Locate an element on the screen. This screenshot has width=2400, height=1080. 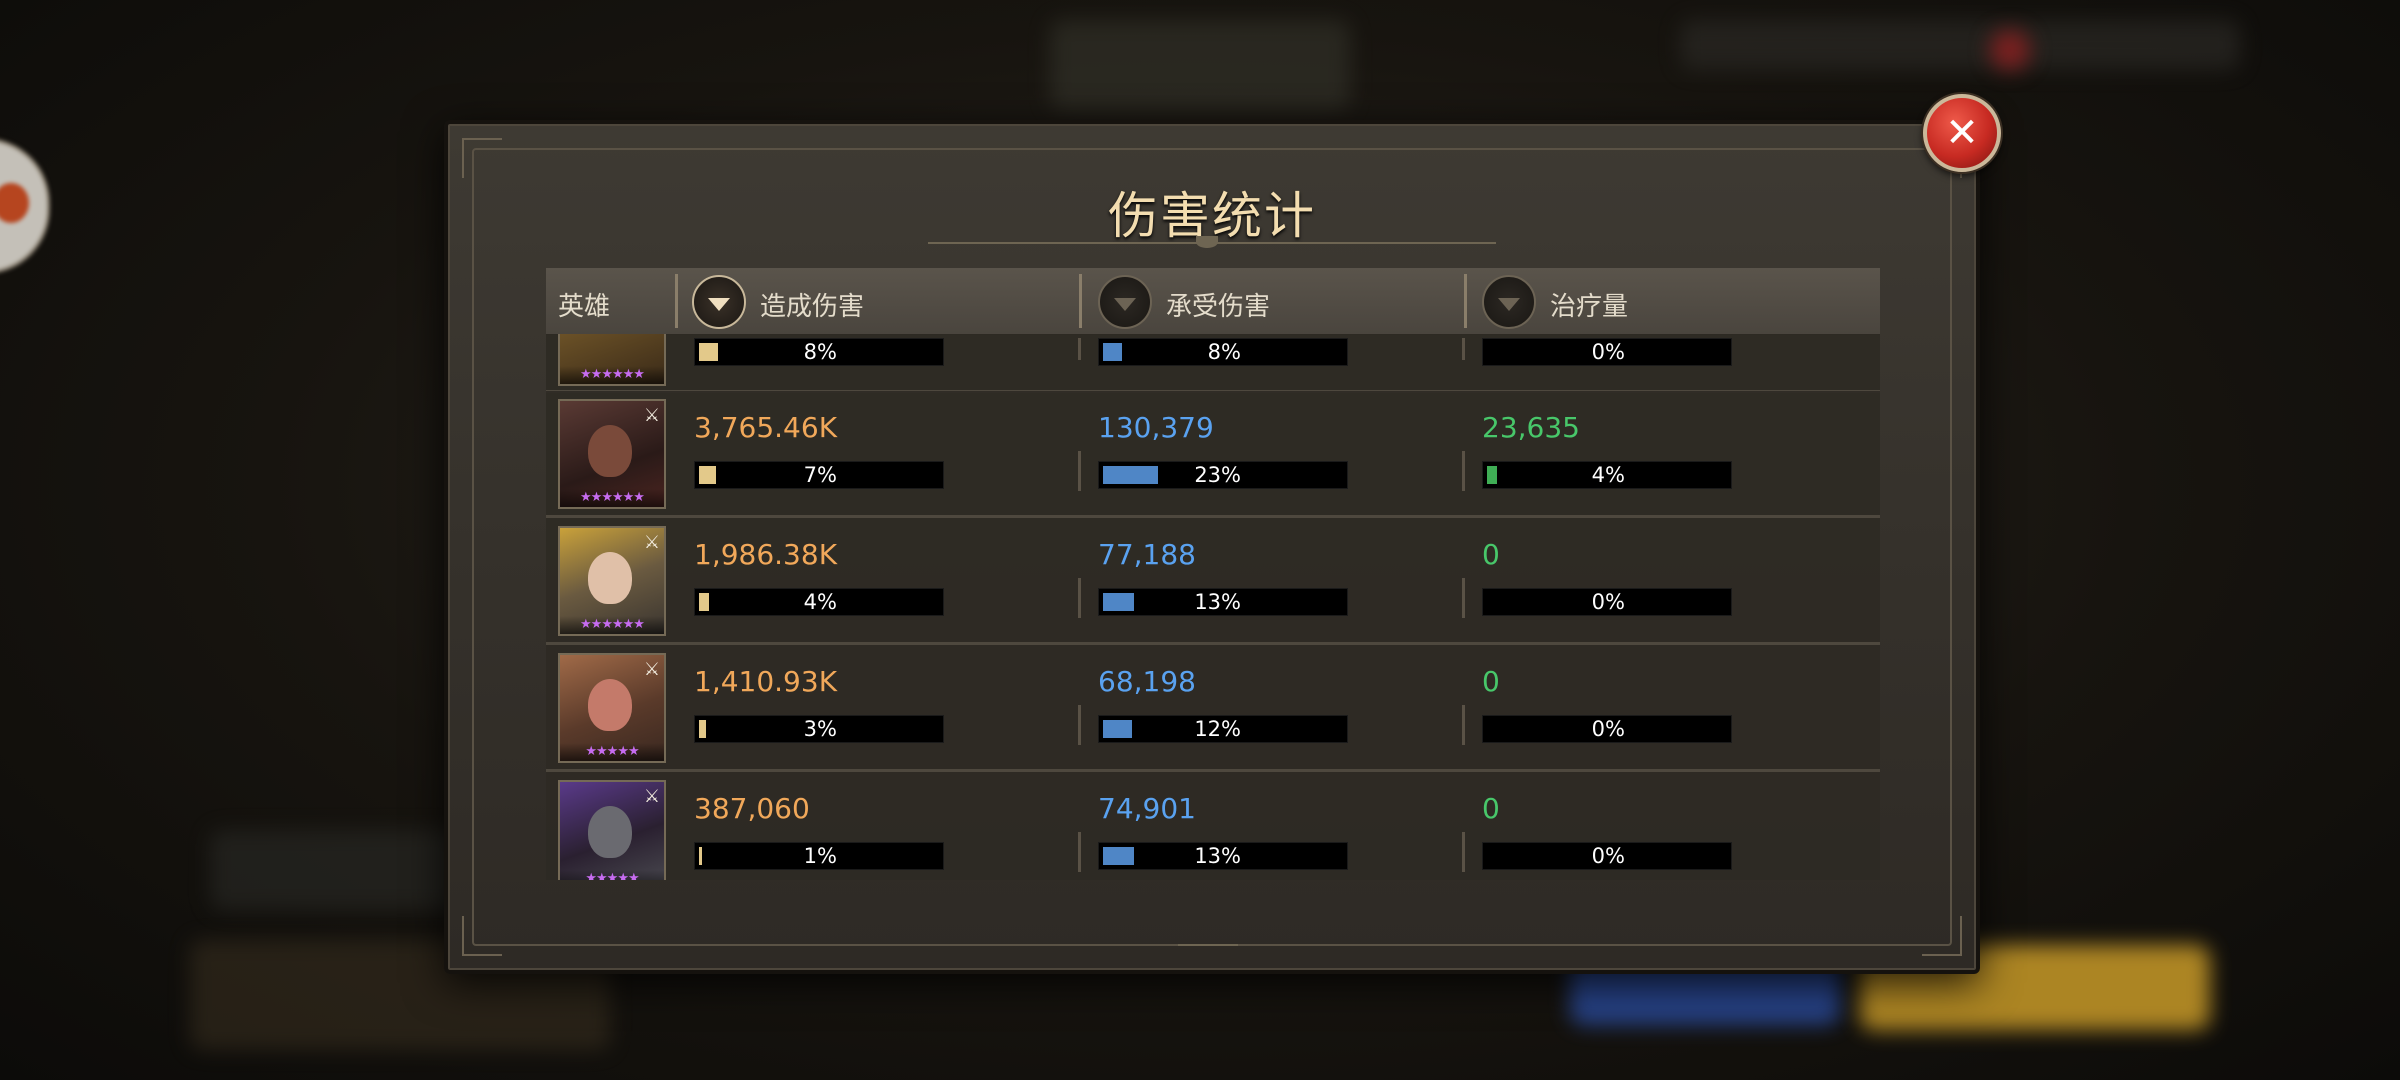
damage-taken-bar: 23% is located at coordinates (1223, 475).